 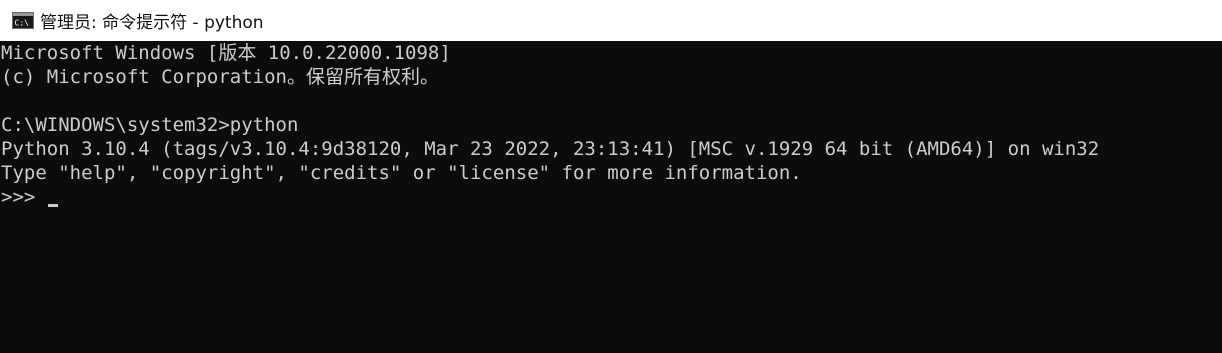 What do you see at coordinates (220, 77) in the screenshot?
I see `console-line: (c) Microsoft Corporation。保留所有权利。` at bounding box center [220, 77].